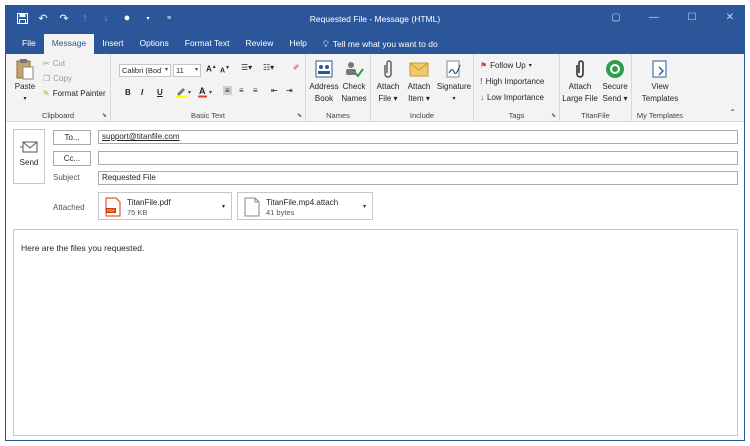 The image size is (750, 446). I want to click on group-label-tags: Tags, so click(516, 115).